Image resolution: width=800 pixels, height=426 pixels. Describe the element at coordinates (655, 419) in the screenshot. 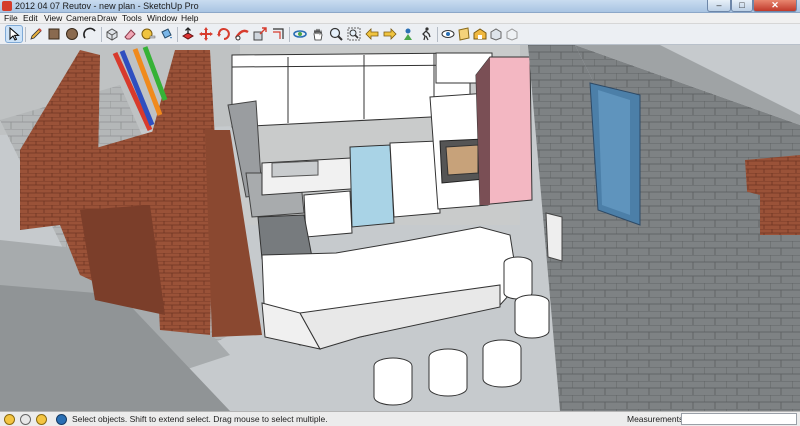

I see `measurements-label: Measurements` at that location.